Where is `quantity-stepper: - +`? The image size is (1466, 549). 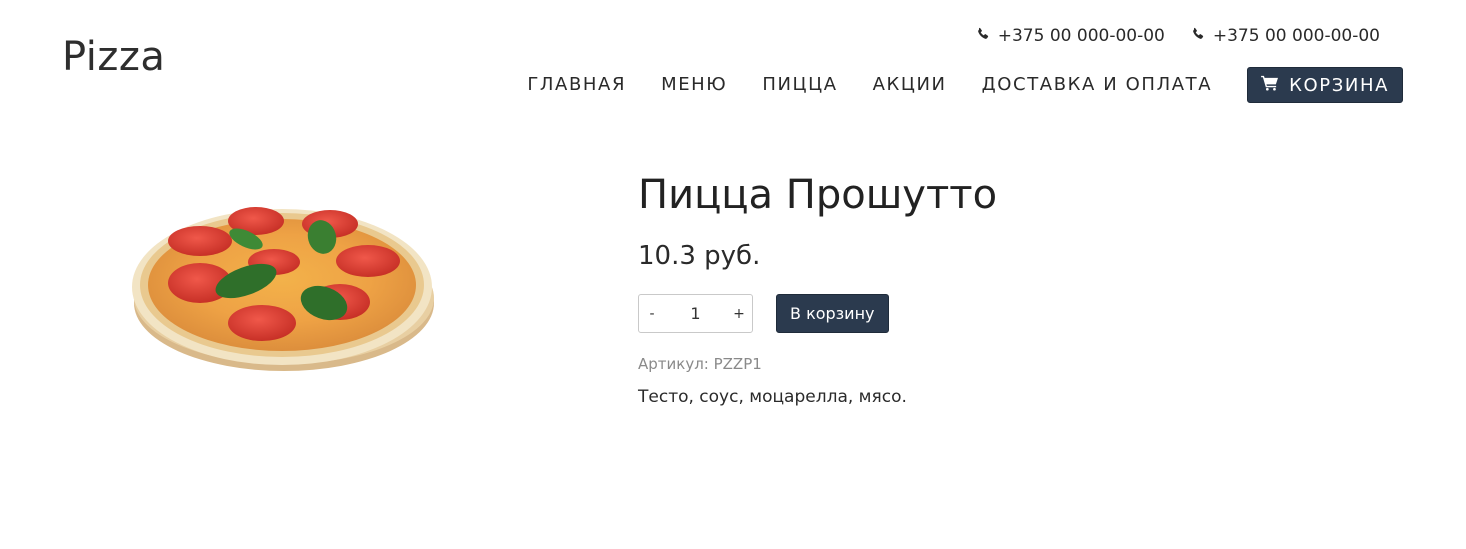
quantity-stepper: - + is located at coordinates (695, 313).